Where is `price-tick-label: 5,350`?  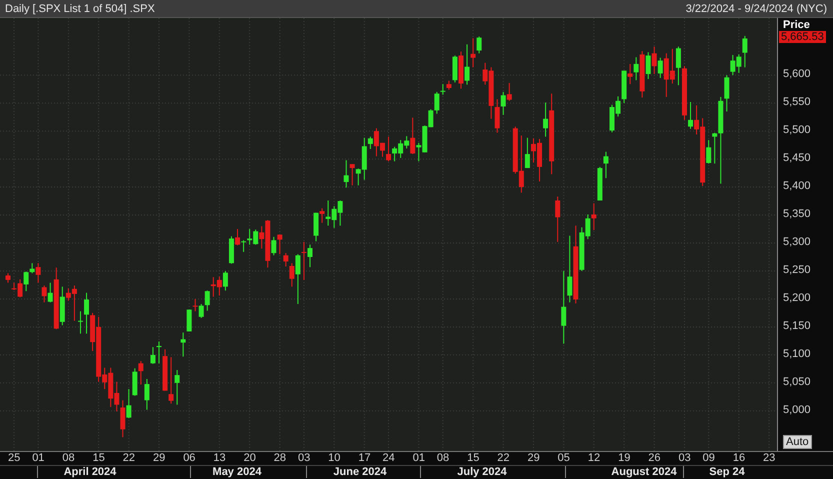 price-tick-label: 5,350 is located at coordinates (797, 214).